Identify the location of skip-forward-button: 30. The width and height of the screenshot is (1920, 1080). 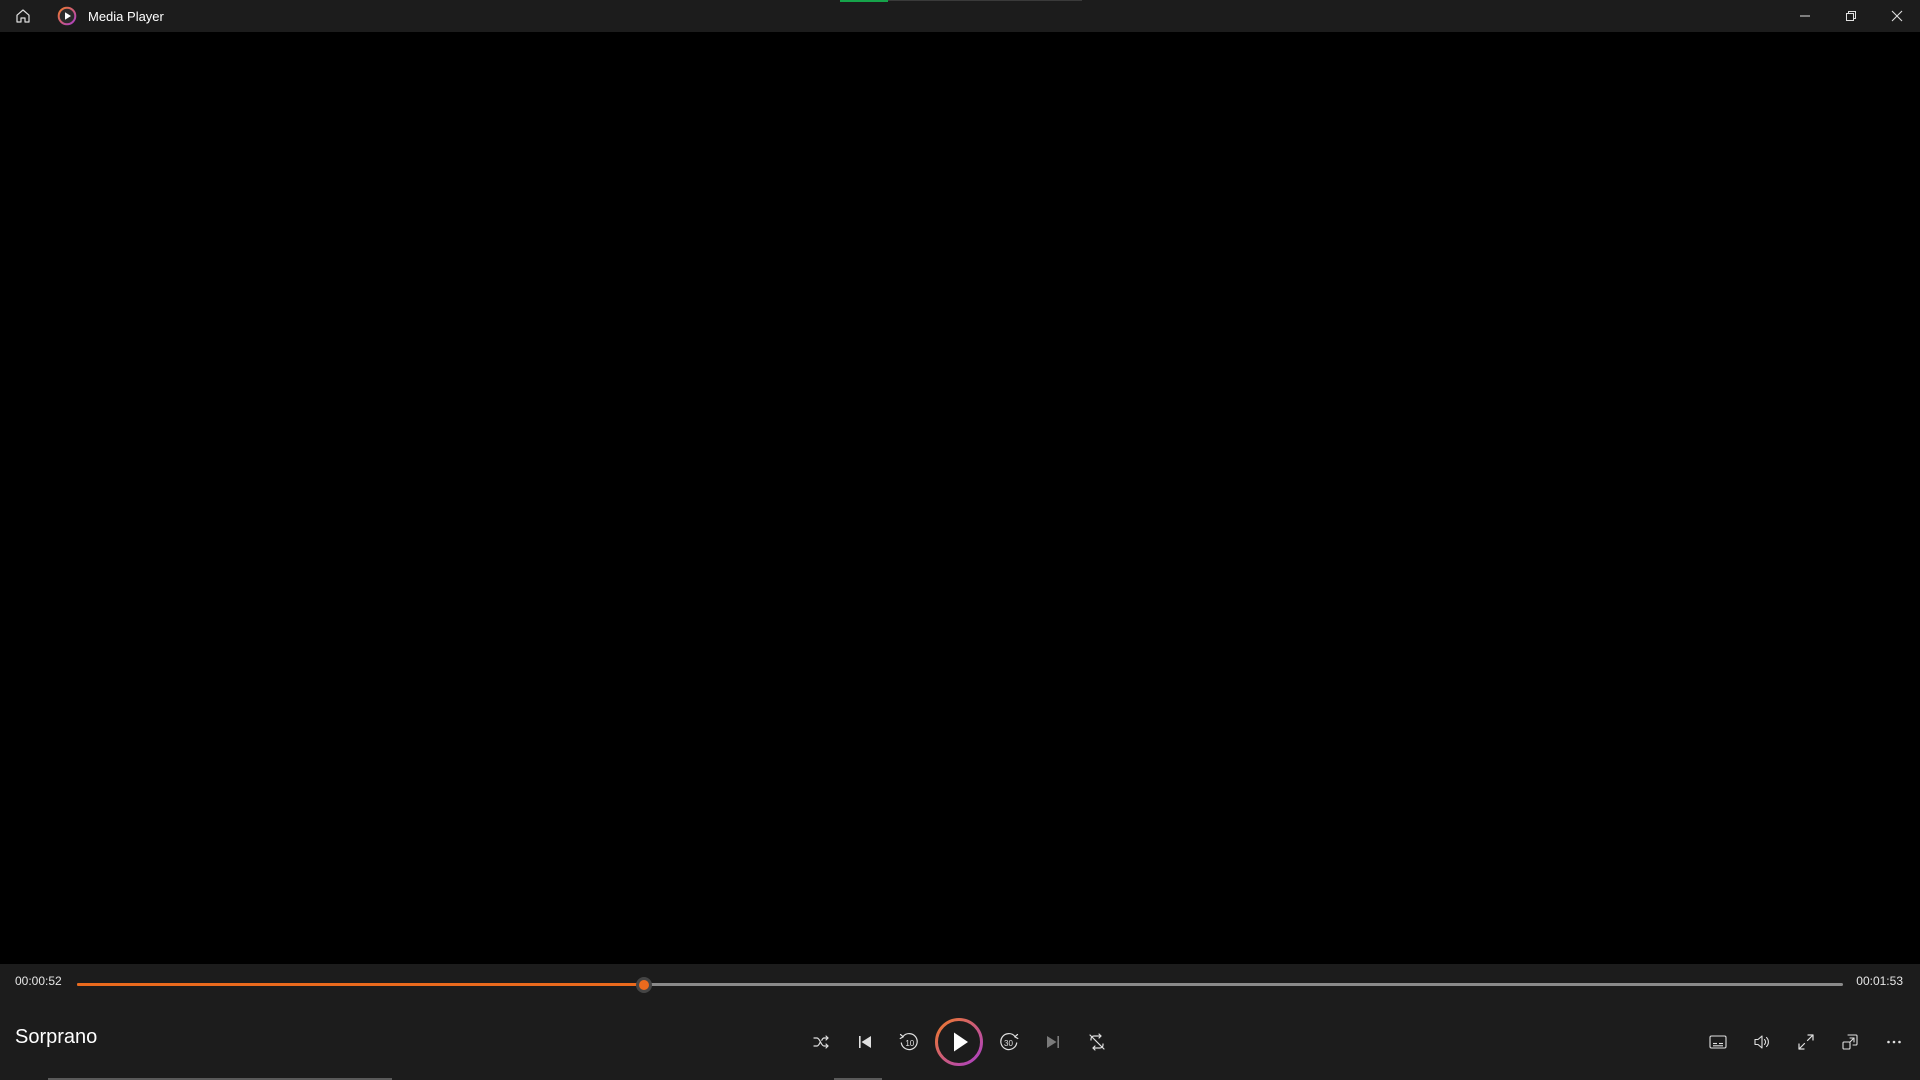
(1009, 1042).